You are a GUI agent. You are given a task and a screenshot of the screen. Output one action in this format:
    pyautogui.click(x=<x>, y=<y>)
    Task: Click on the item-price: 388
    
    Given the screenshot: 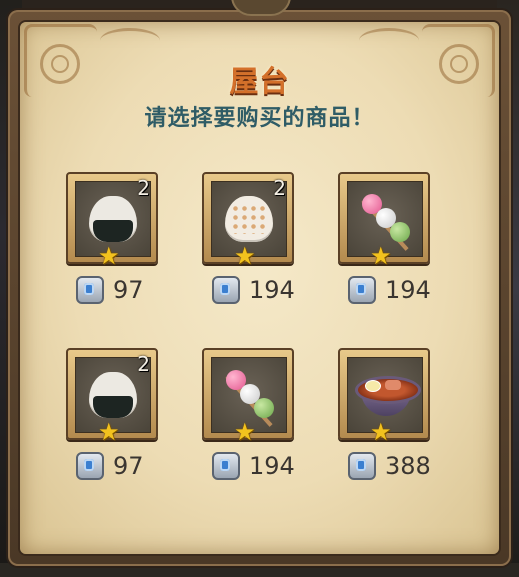 What is the action you would take?
    pyautogui.click(x=408, y=466)
    